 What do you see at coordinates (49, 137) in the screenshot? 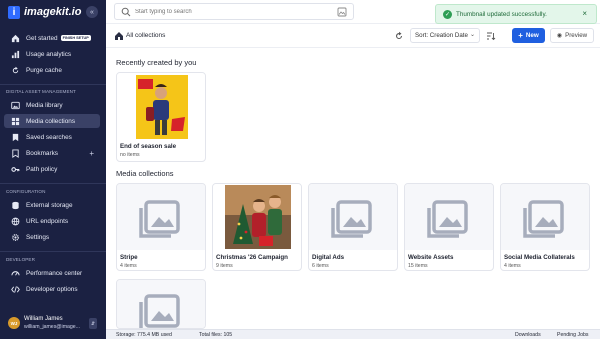
I see `sidebar-item-label: Saved searches` at bounding box center [49, 137].